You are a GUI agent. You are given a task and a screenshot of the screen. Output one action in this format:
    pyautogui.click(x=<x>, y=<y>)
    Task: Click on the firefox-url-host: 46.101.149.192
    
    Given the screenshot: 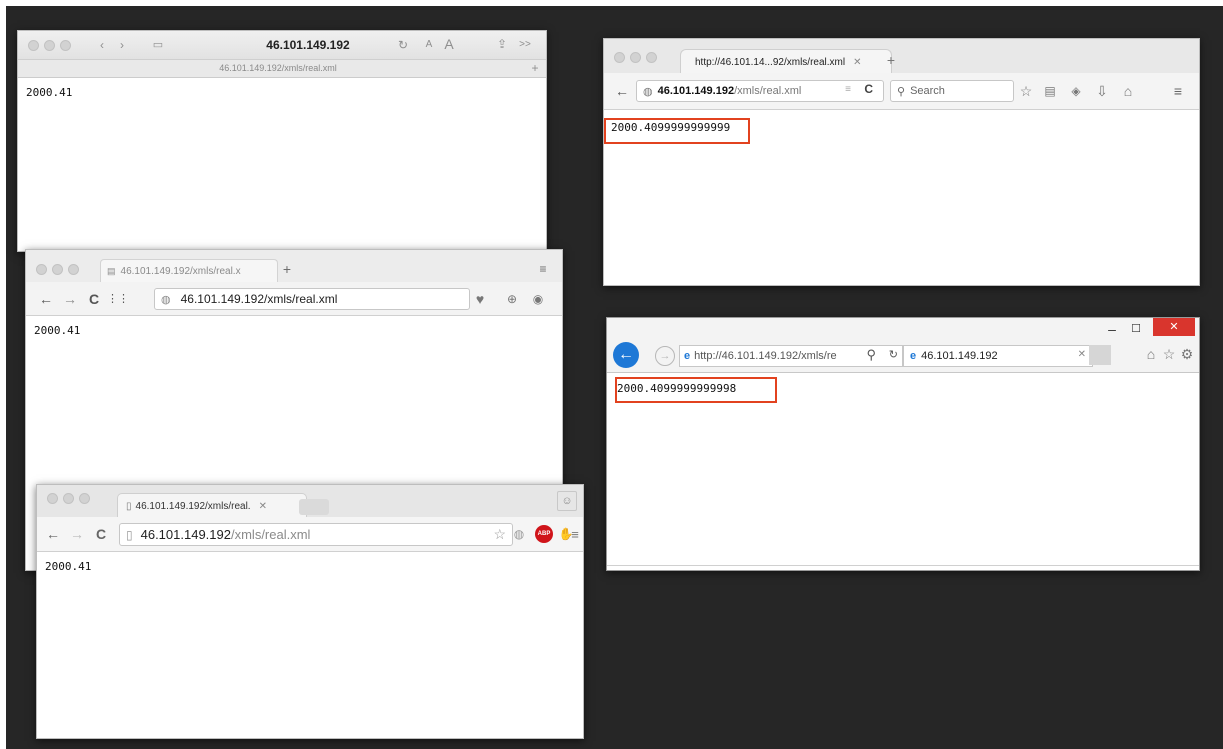 What is the action you would take?
    pyautogui.click(x=696, y=91)
    